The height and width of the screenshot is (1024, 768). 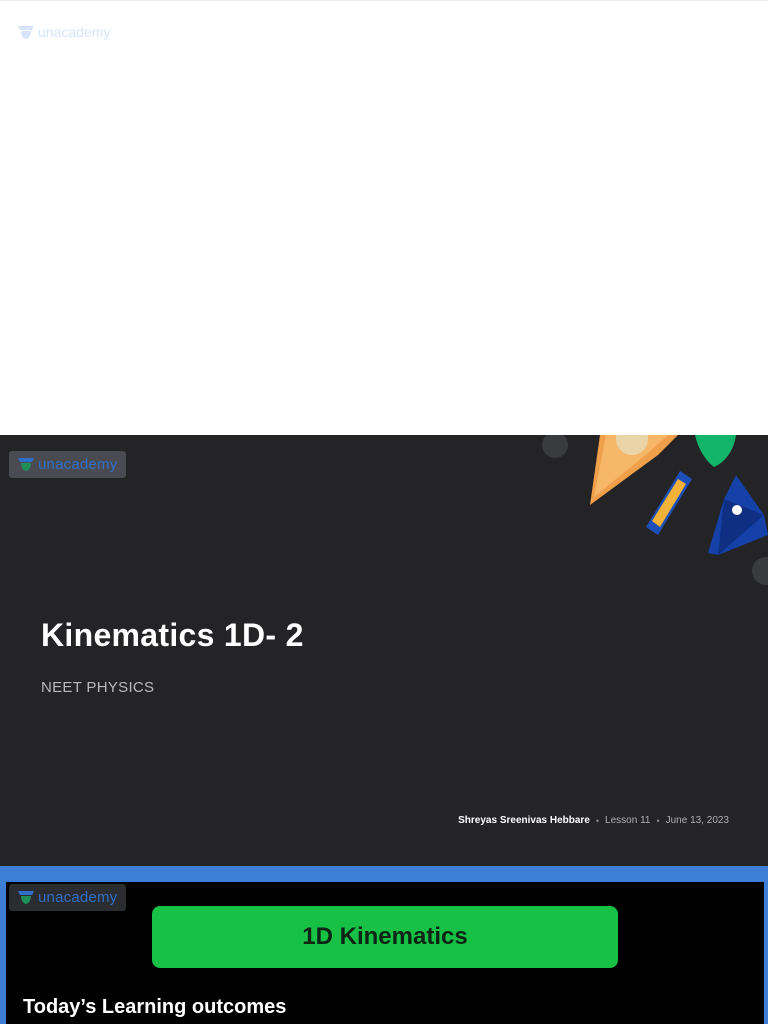 What do you see at coordinates (628, 820) in the screenshot?
I see `lesson-number: Lesson 11` at bounding box center [628, 820].